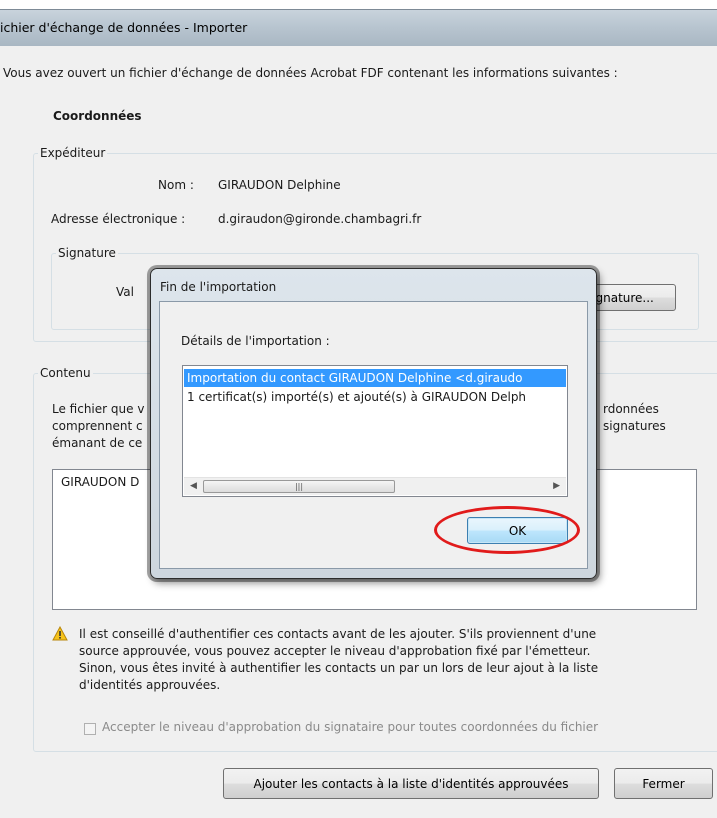 The height and width of the screenshot is (818, 717). I want to click on grip-icon: |||, so click(299, 486).